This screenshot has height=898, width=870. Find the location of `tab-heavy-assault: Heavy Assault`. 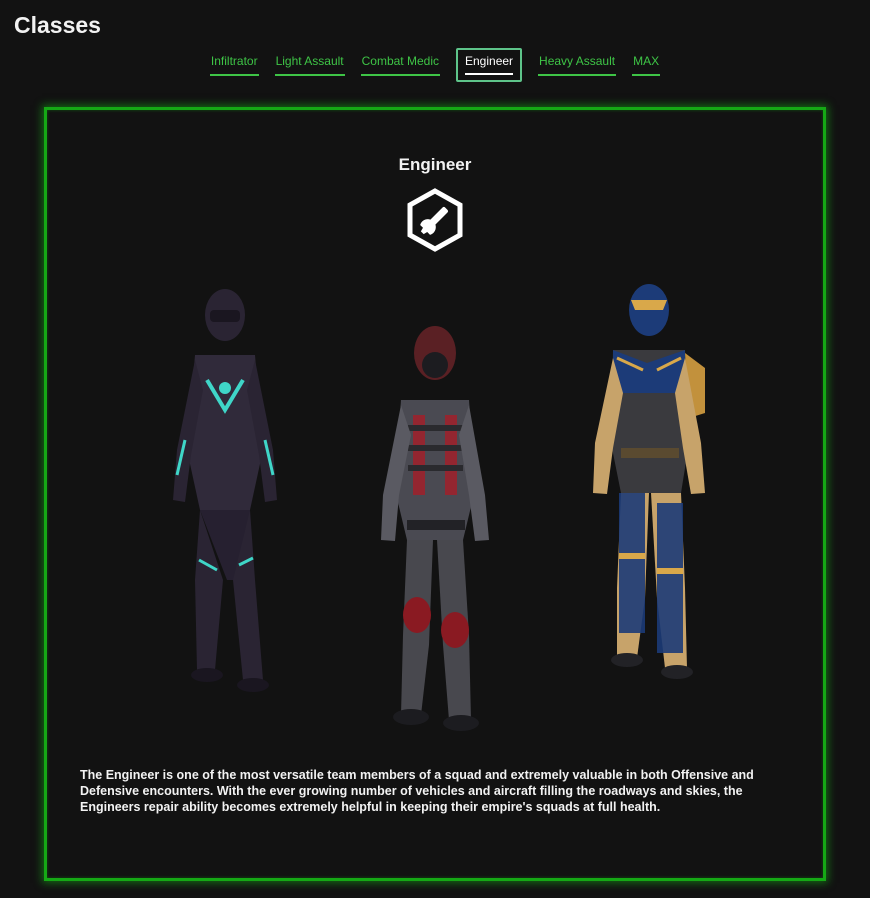

tab-heavy-assault: Heavy Assault is located at coordinates (577, 62).